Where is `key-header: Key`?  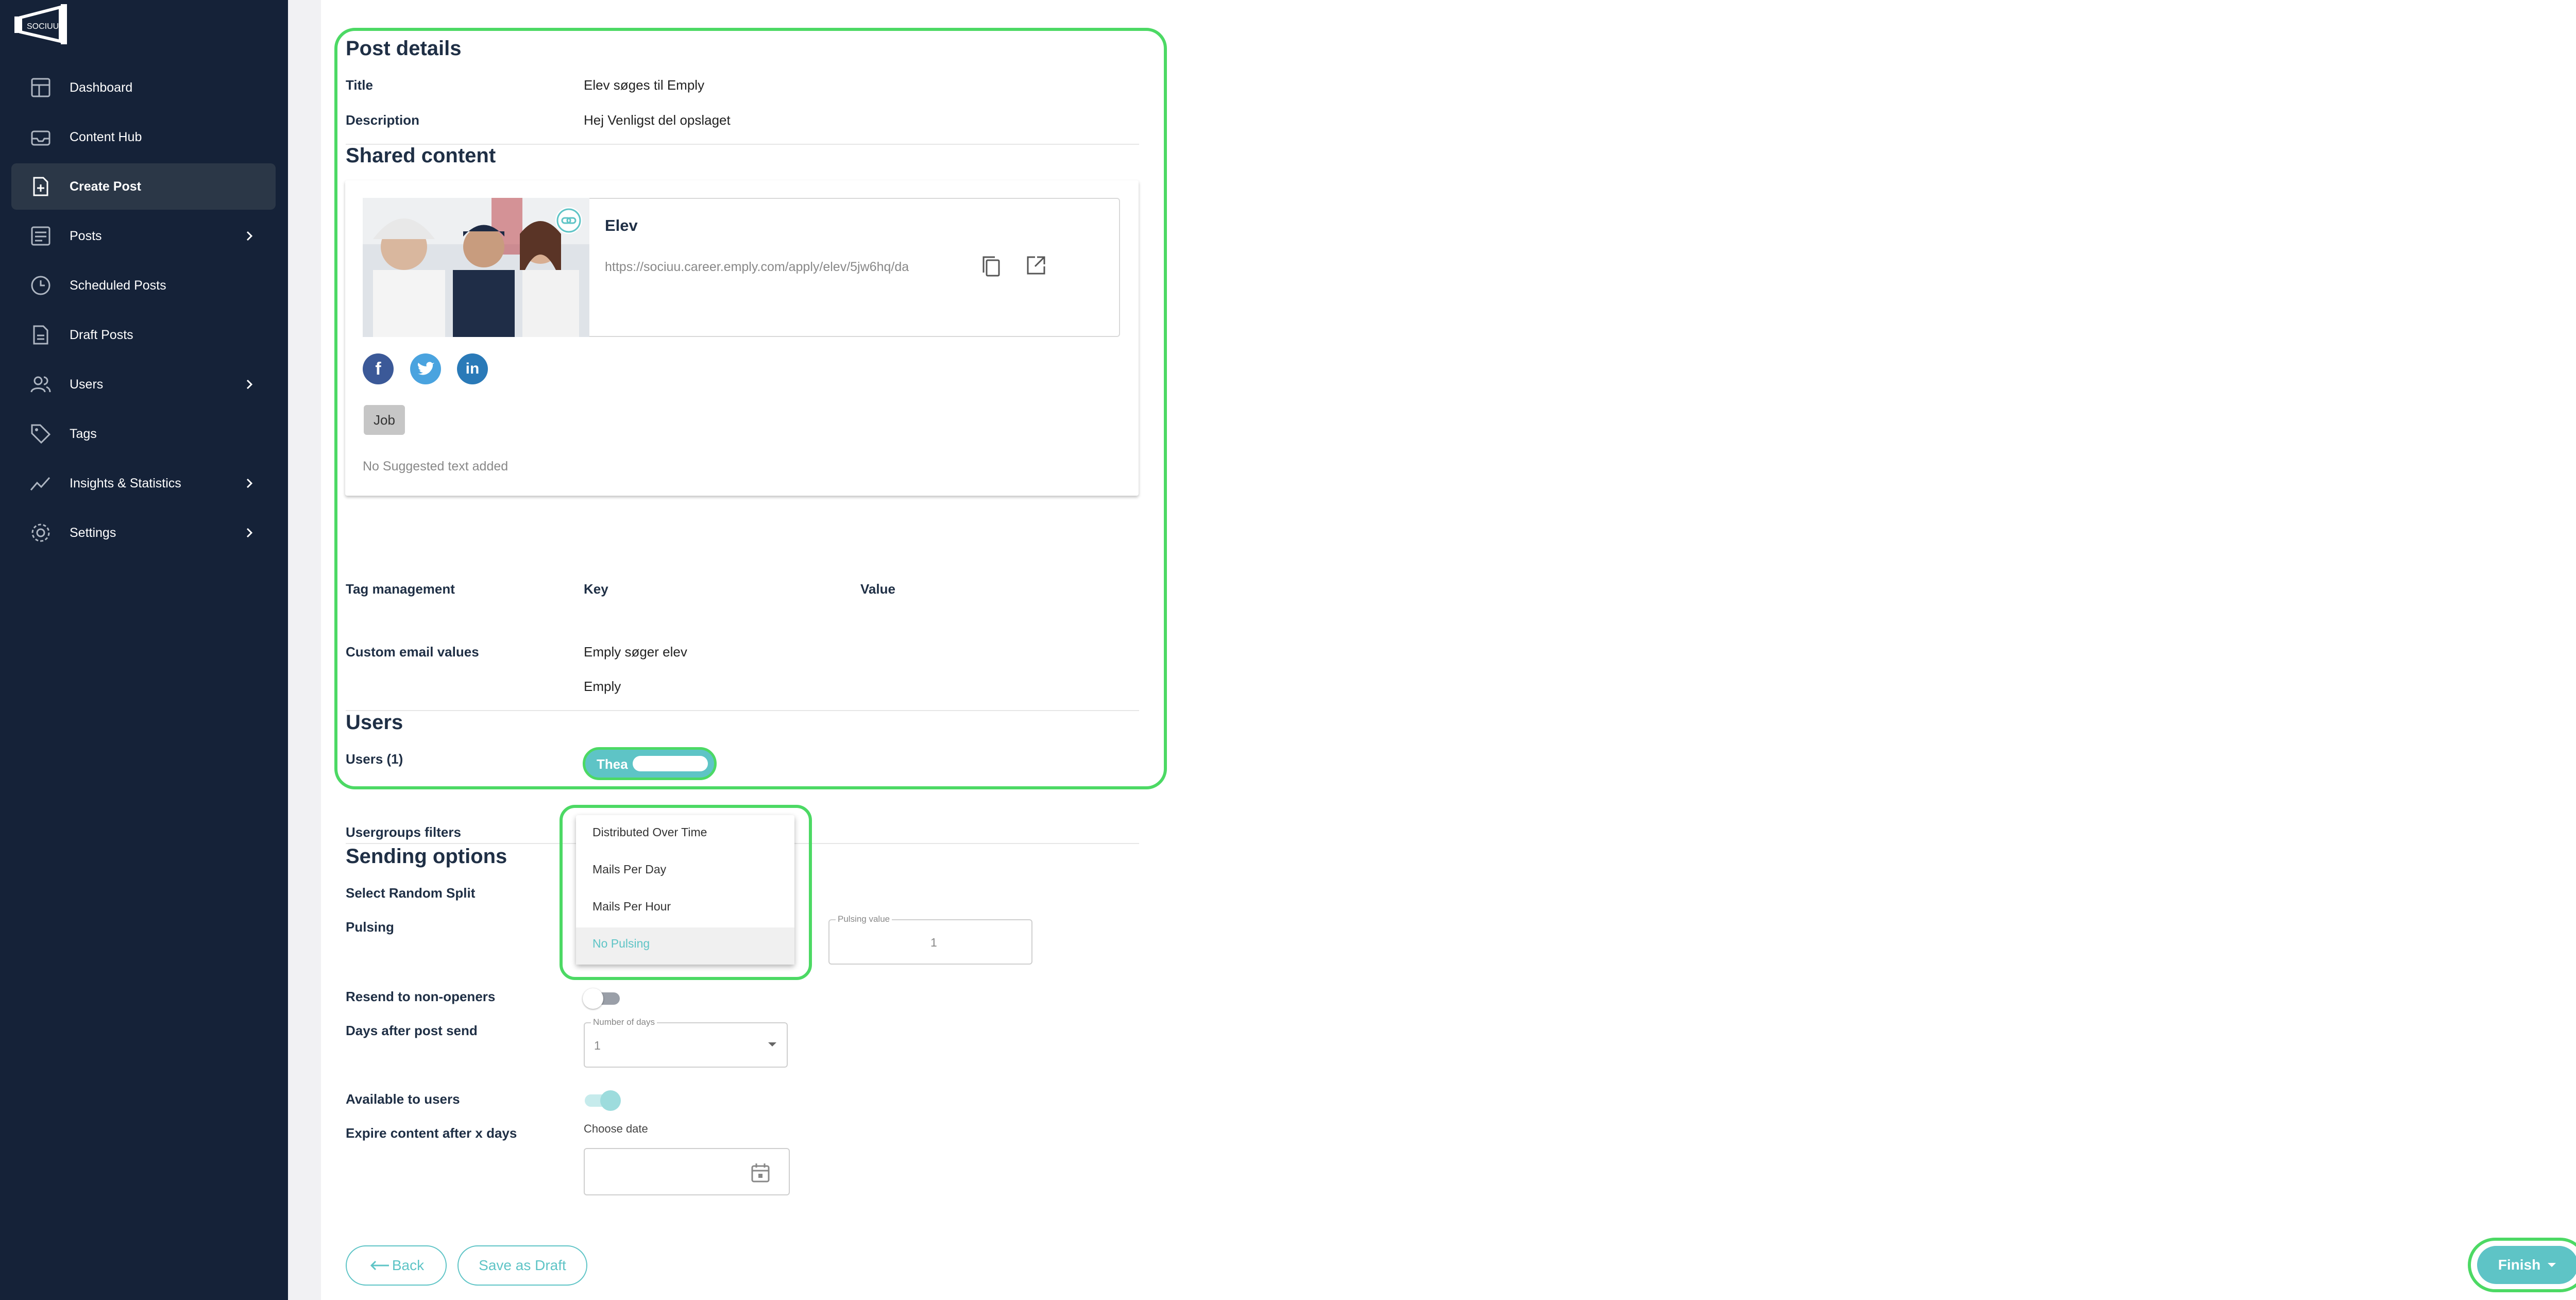
key-header: Key is located at coordinates (596, 589).